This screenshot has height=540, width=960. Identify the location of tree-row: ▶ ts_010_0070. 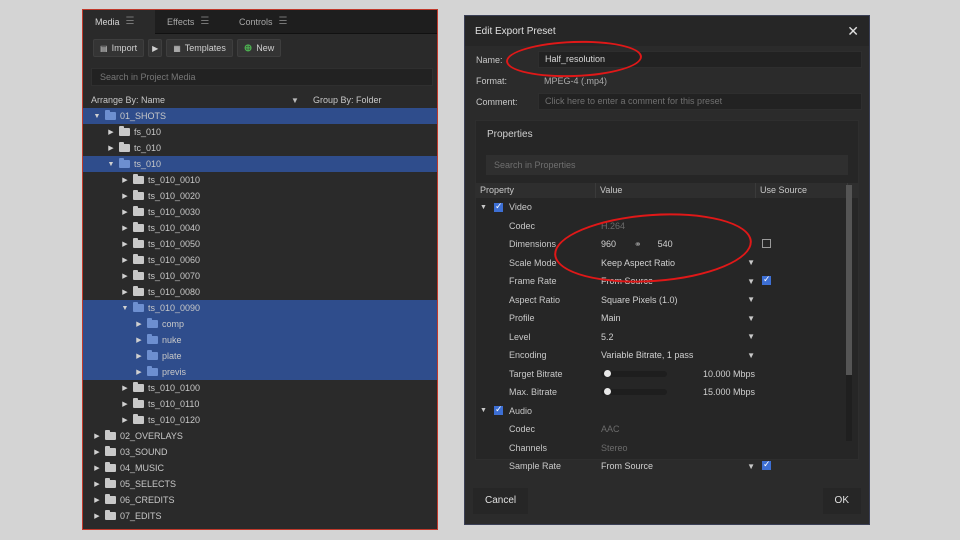
(260, 276).